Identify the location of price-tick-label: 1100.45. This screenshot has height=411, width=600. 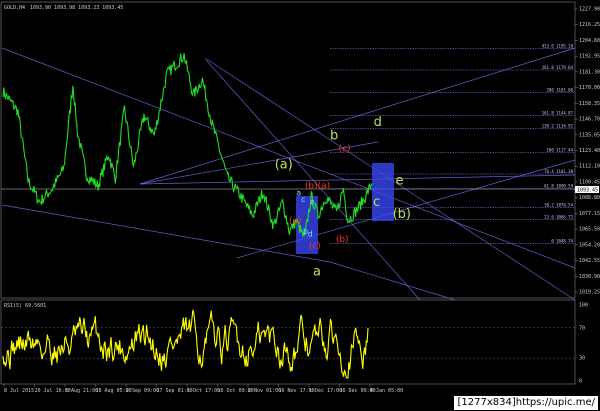
(589, 182).